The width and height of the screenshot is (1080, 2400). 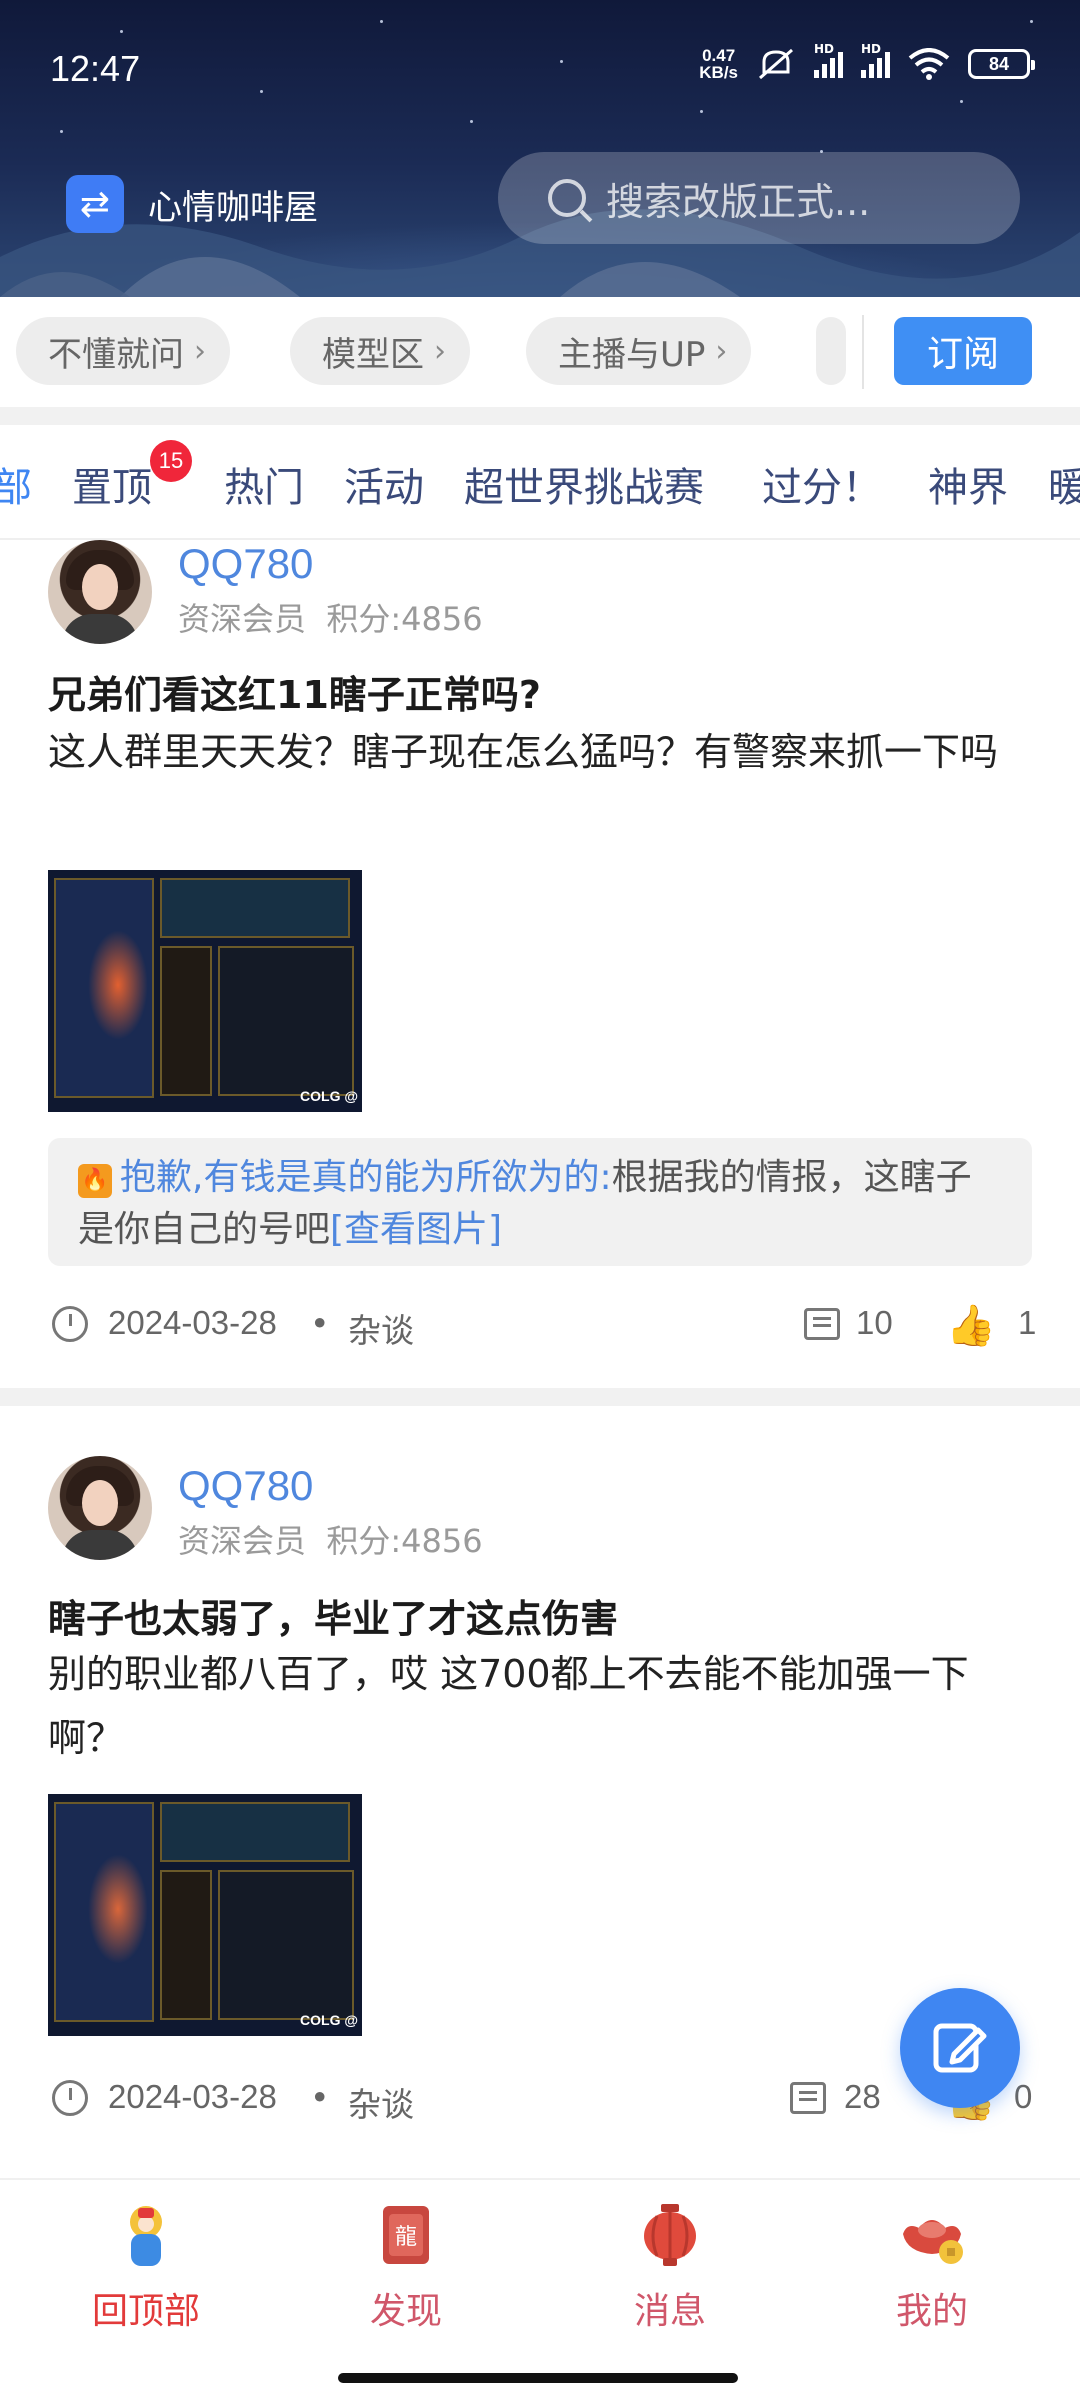 I want to click on mute-bell-icon, so click(x=776, y=64).